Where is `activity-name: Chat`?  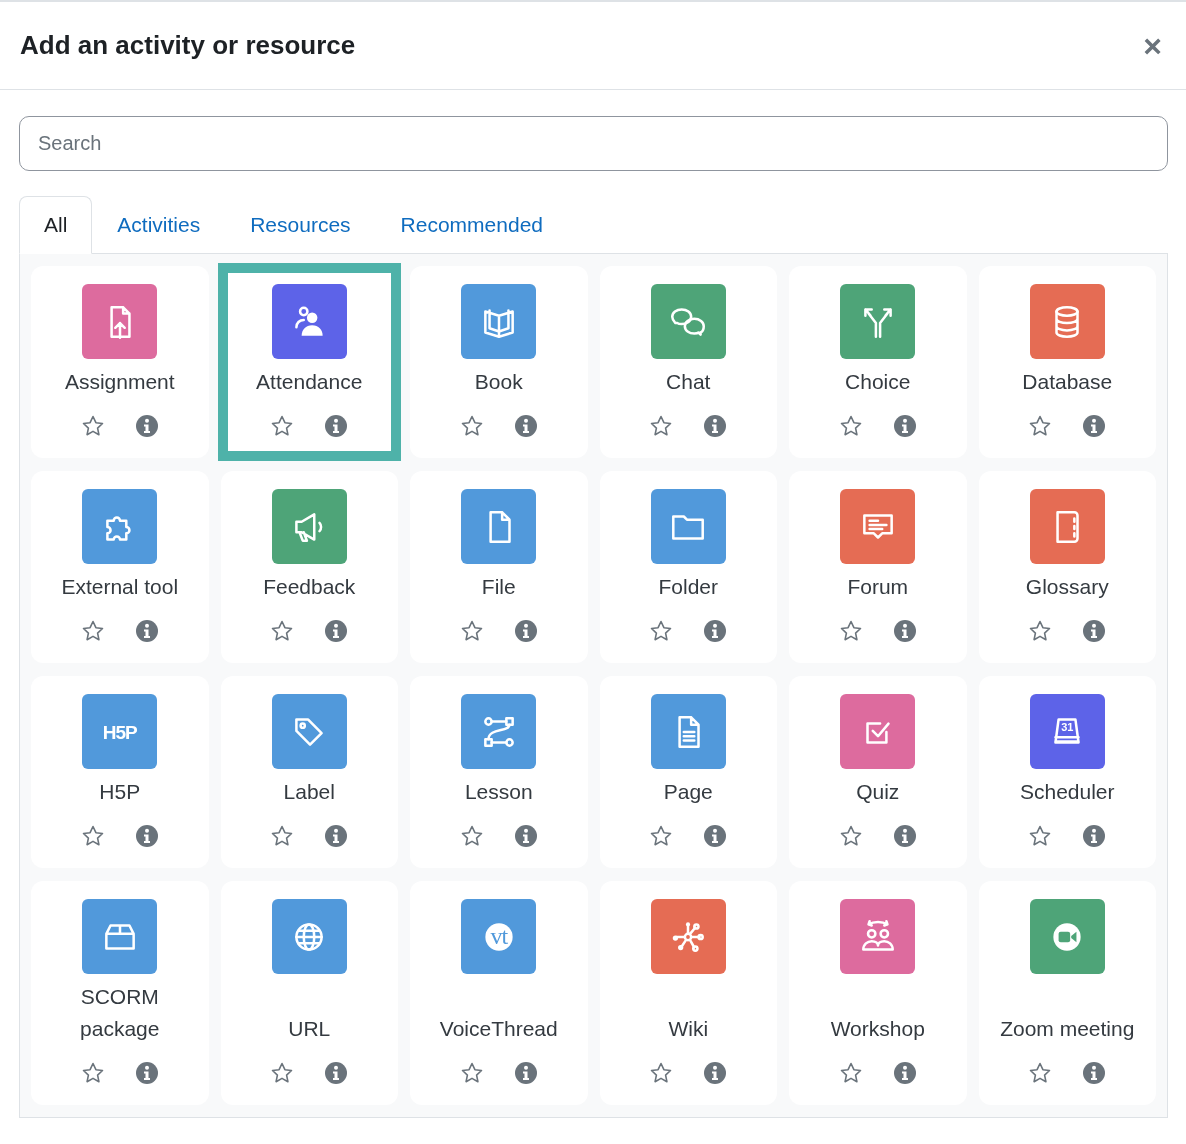 activity-name: Chat is located at coordinates (688, 382).